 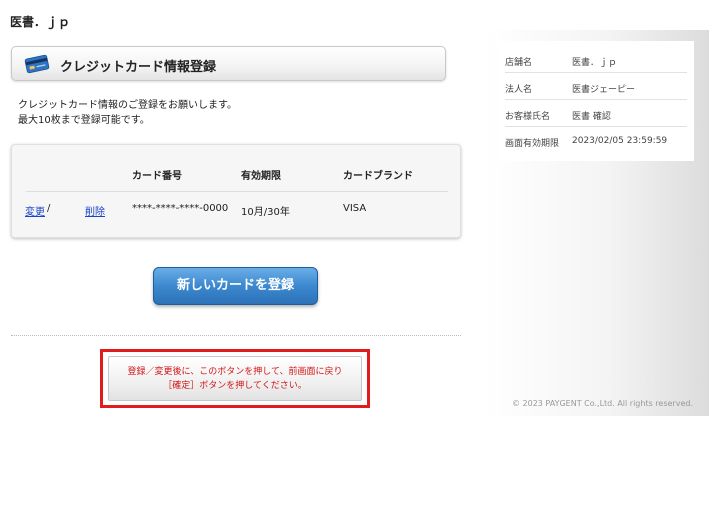 I want to click on intro-line-2: 最大10枚まで登録可能です。, so click(x=84, y=120).